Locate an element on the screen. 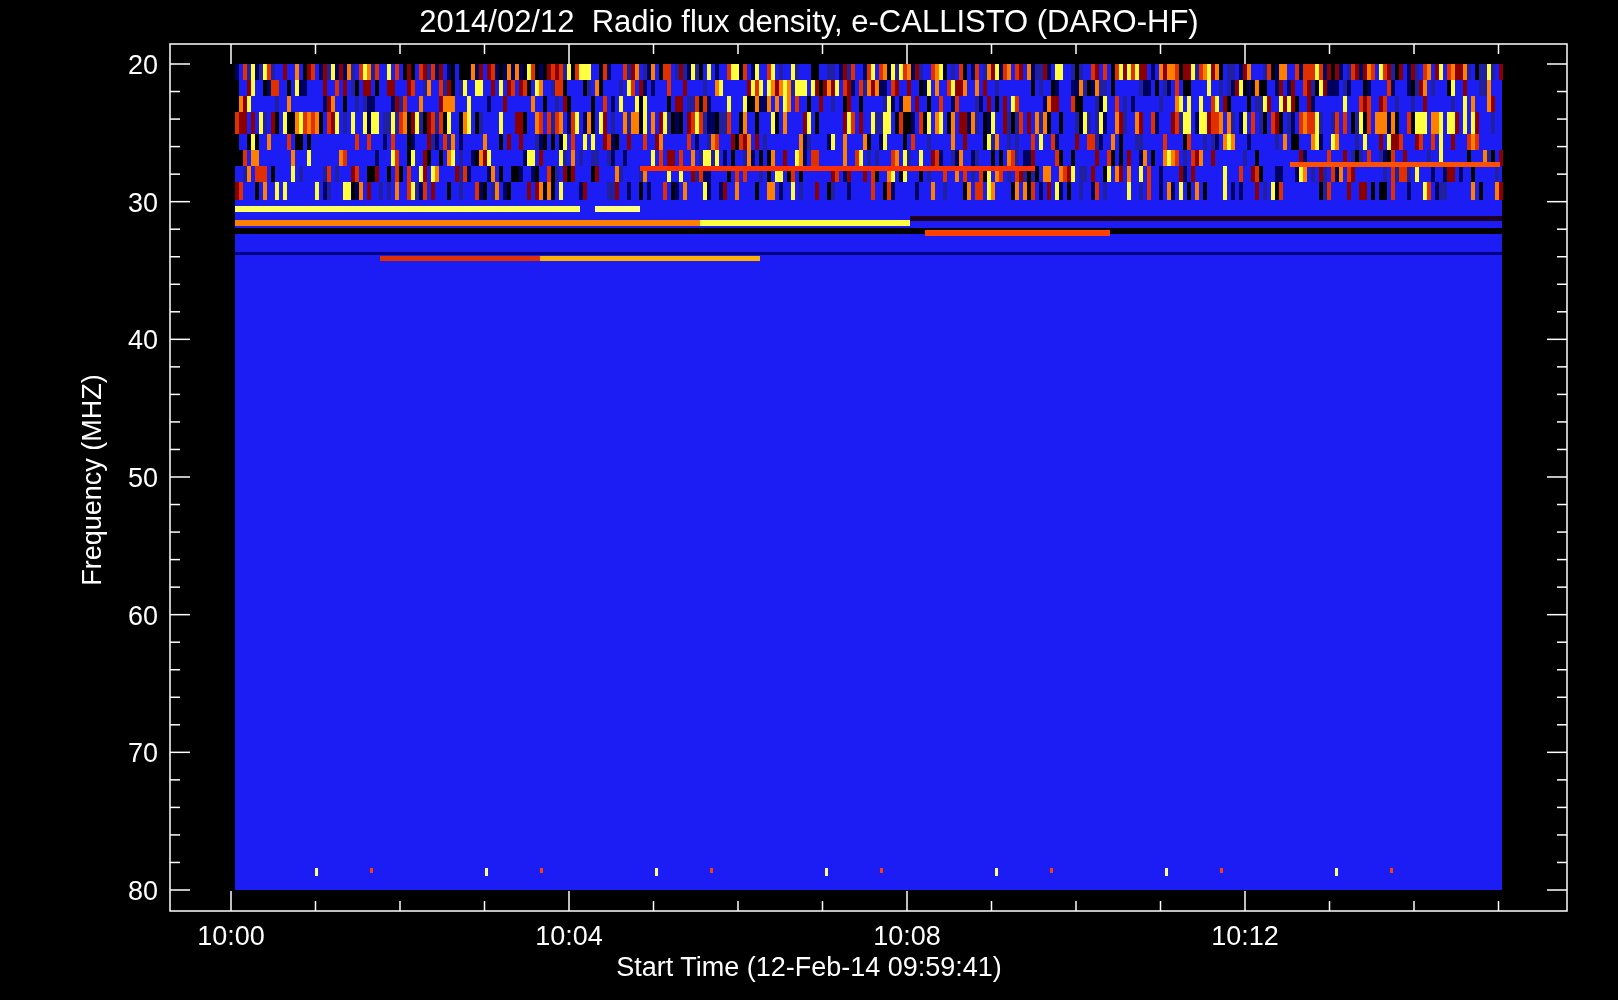 This screenshot has height=1000, width=1618. axis-tick-label: 20 is located at coordinates (142, 65).